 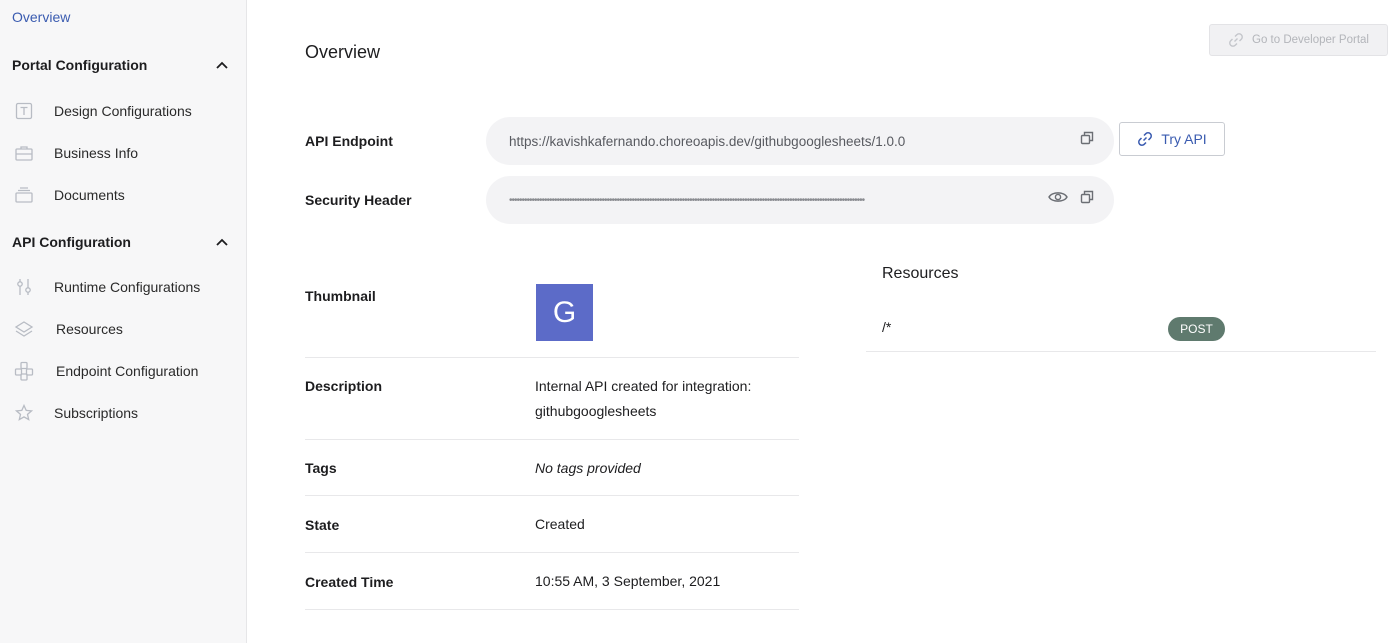 I want to click on state-value: Created, so click(x=560, y=524).